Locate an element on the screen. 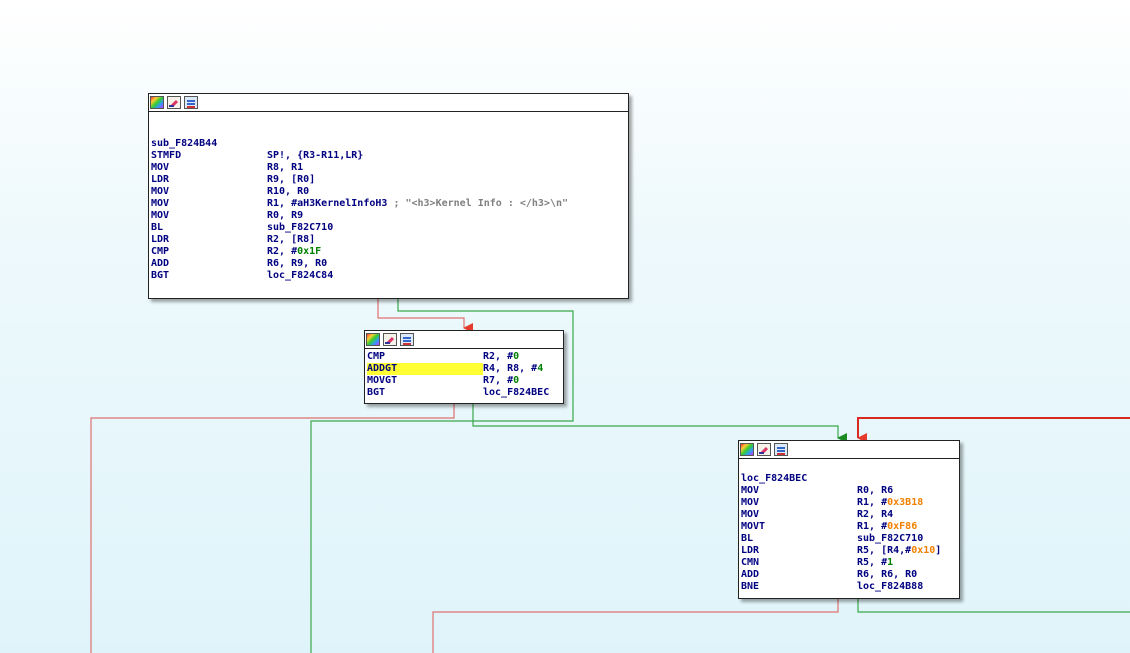 This screenshot has height=653, width=1130. operand-part: R0, R9 is located at coordinates (285, 215).